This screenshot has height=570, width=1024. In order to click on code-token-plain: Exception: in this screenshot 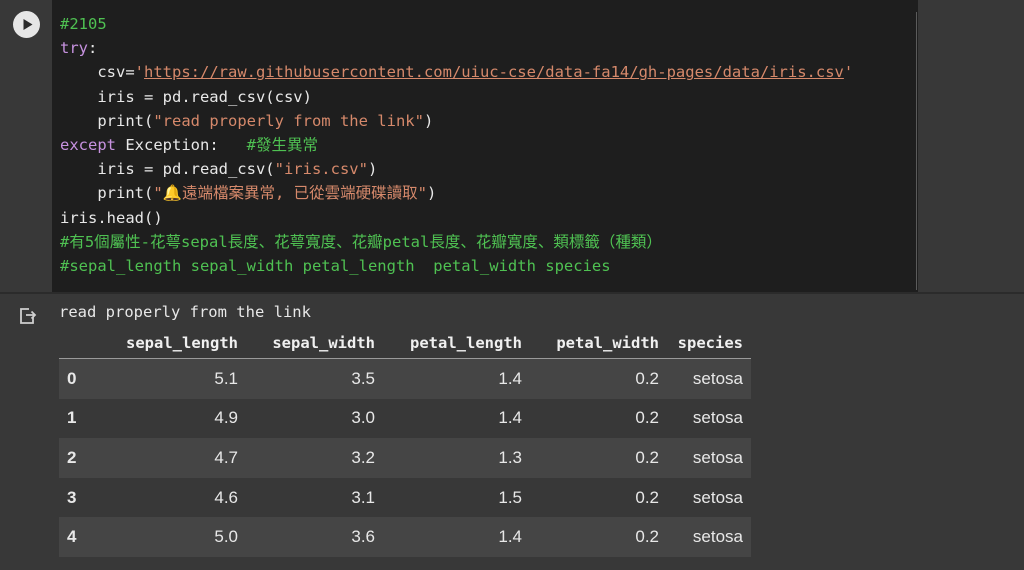, I will do `click(181, 144)`.